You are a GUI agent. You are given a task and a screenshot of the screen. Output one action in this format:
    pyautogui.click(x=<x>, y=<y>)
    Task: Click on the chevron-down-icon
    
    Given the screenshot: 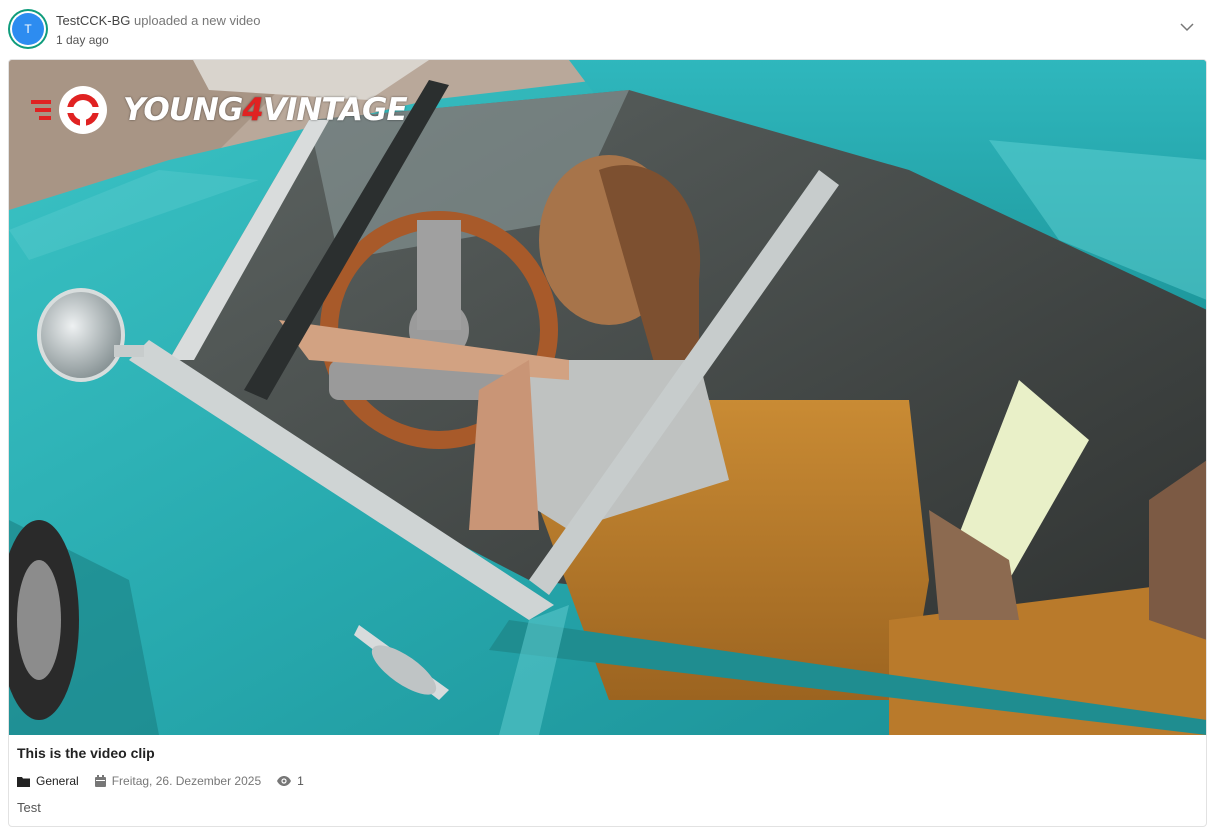 What is the action you would take?
    pyautogui.click(x=1187, y=27)
    